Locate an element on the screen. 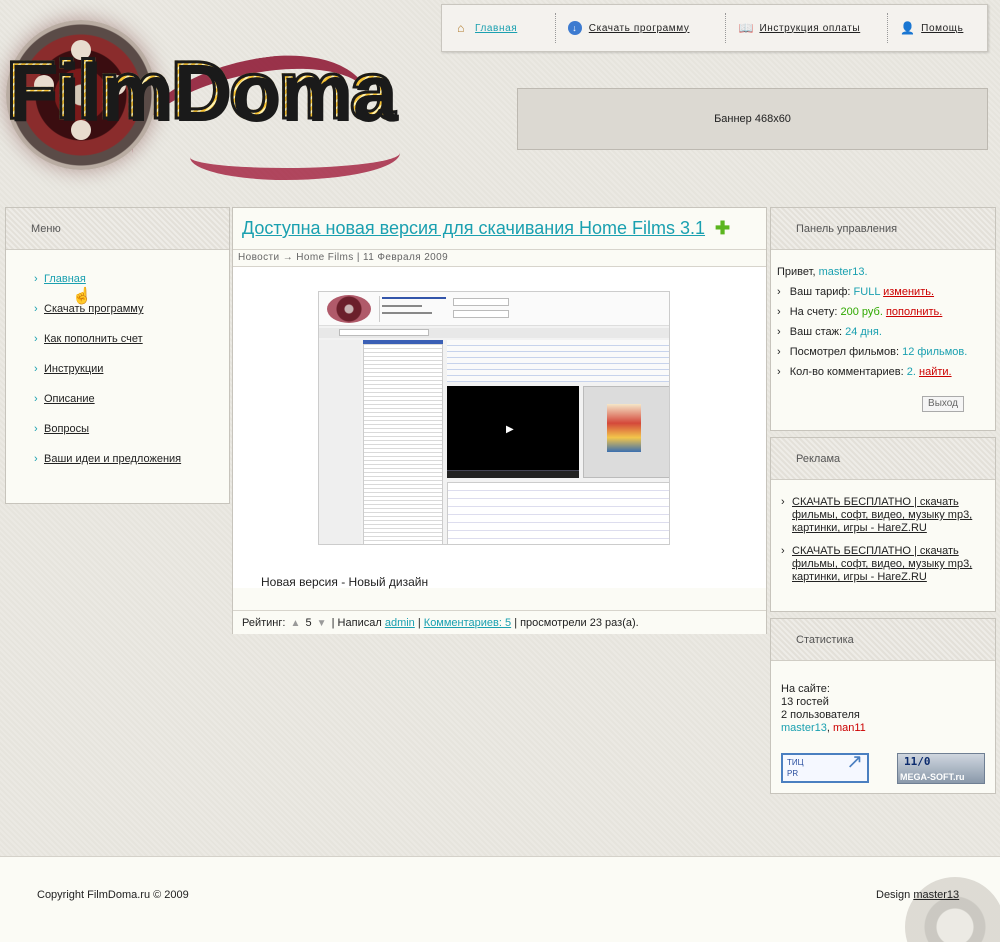 The height and width of the screenshot is (942, 1000). greeting-prefix: Привет, is located at coordinates (796, 272).